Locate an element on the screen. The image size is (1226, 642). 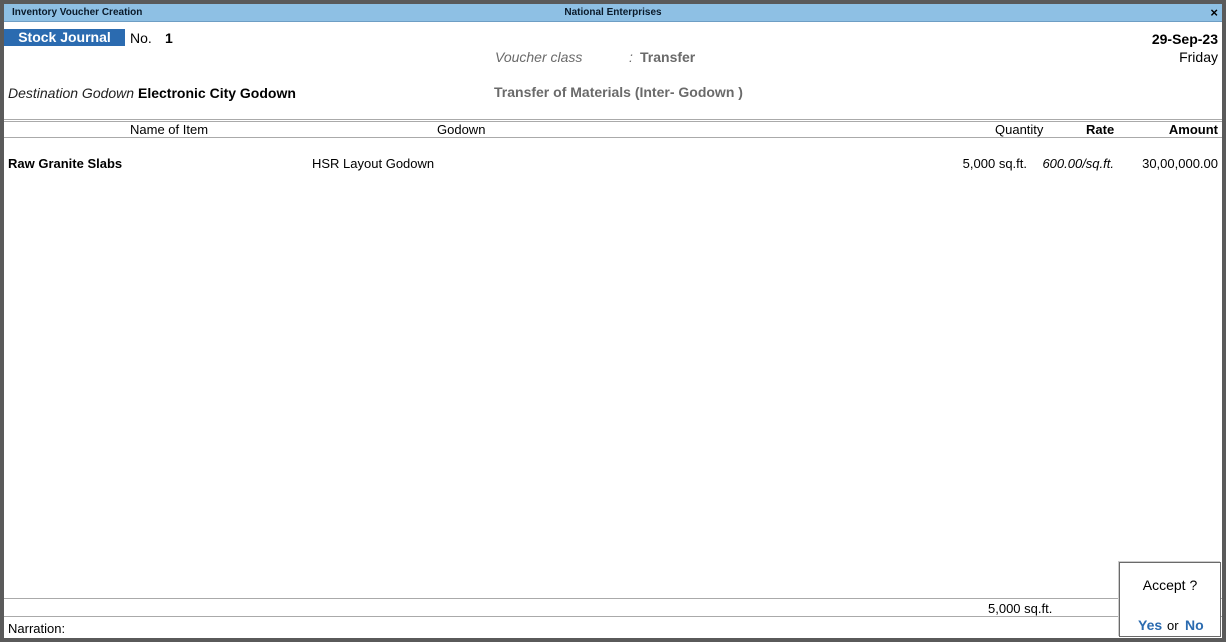
item-quantity-cell: 5,000 sq.ft. is located at coordinates (995, 163).